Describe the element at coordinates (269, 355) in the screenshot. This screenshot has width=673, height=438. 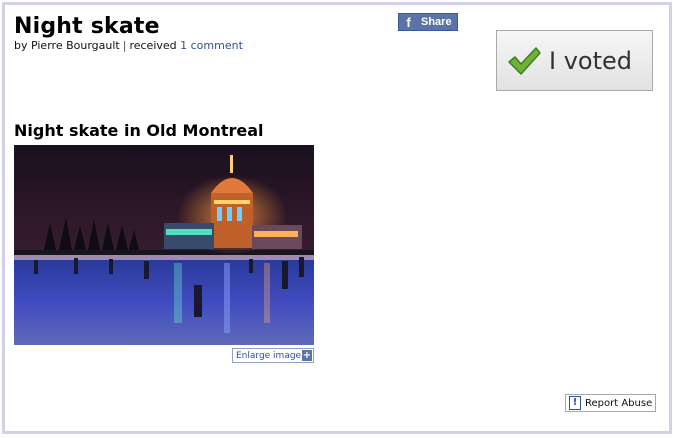
I see `enlarge-image-label: Enlarge image` at that location.